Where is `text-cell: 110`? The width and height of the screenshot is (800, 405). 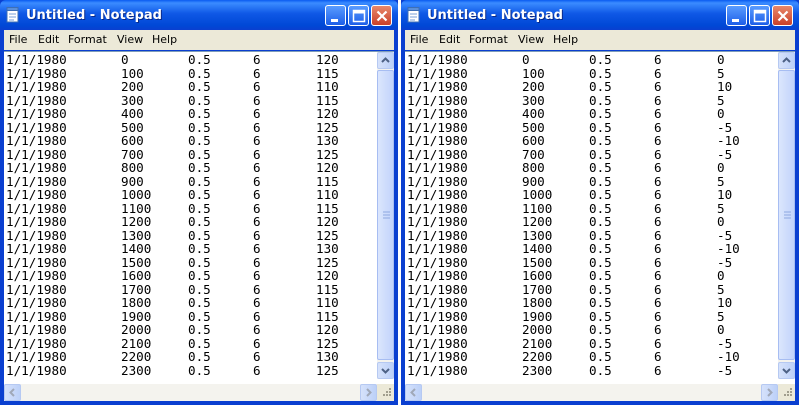 text-cell: 110 is located at coordinates (327, 86).